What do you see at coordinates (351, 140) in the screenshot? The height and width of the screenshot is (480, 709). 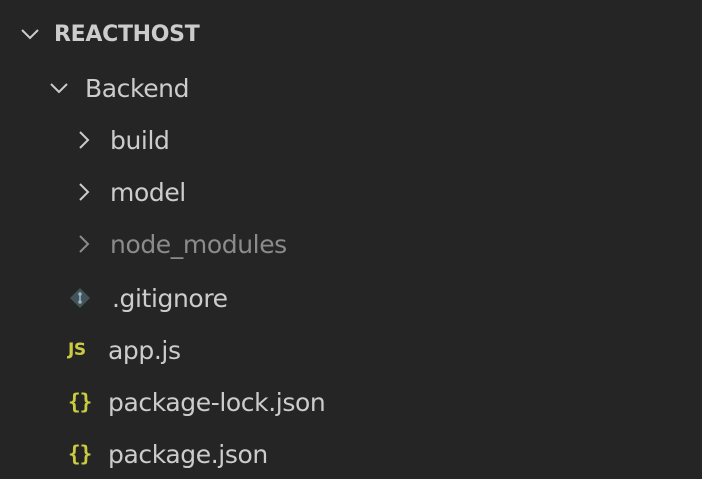 I see `tree-item-build: build` at bounding box center [351, 140].